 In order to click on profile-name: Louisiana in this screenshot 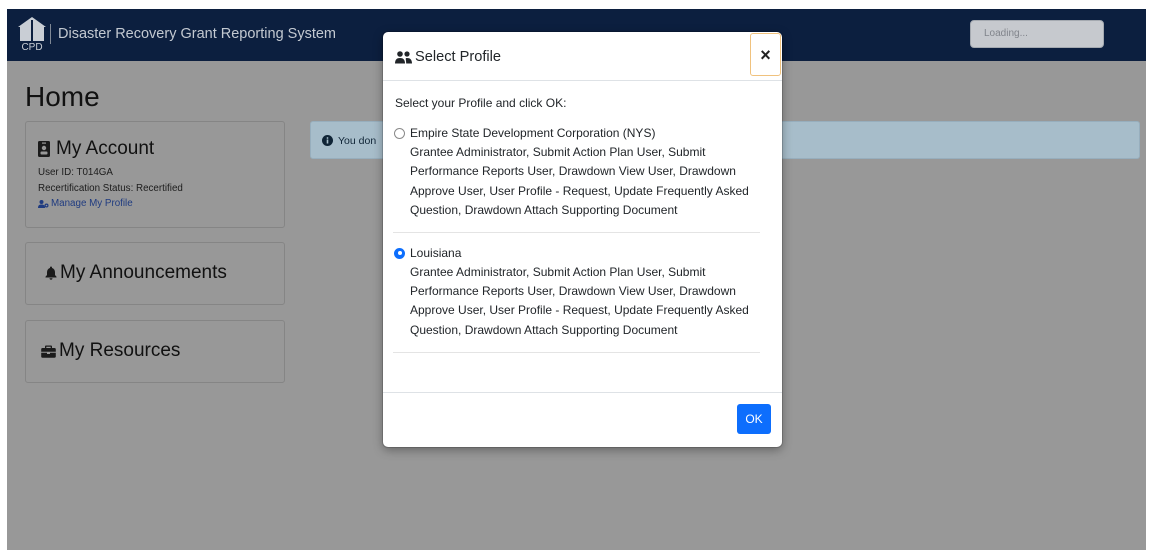, I will do `click(585, 253)`.